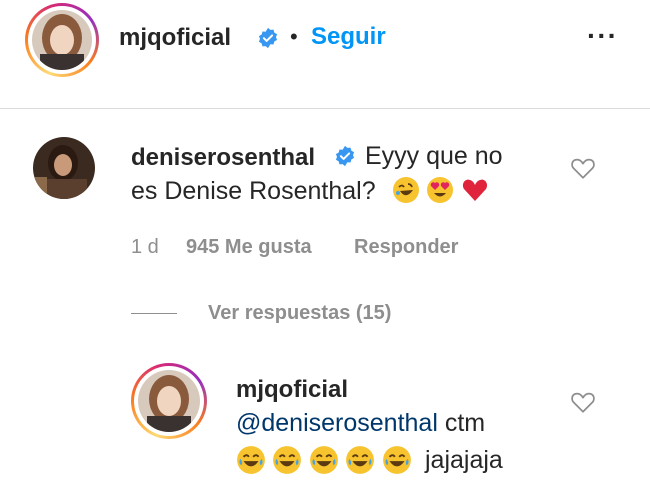 This screenshot has height=487, width=650. I want to click on avatar, so click(62, 40).